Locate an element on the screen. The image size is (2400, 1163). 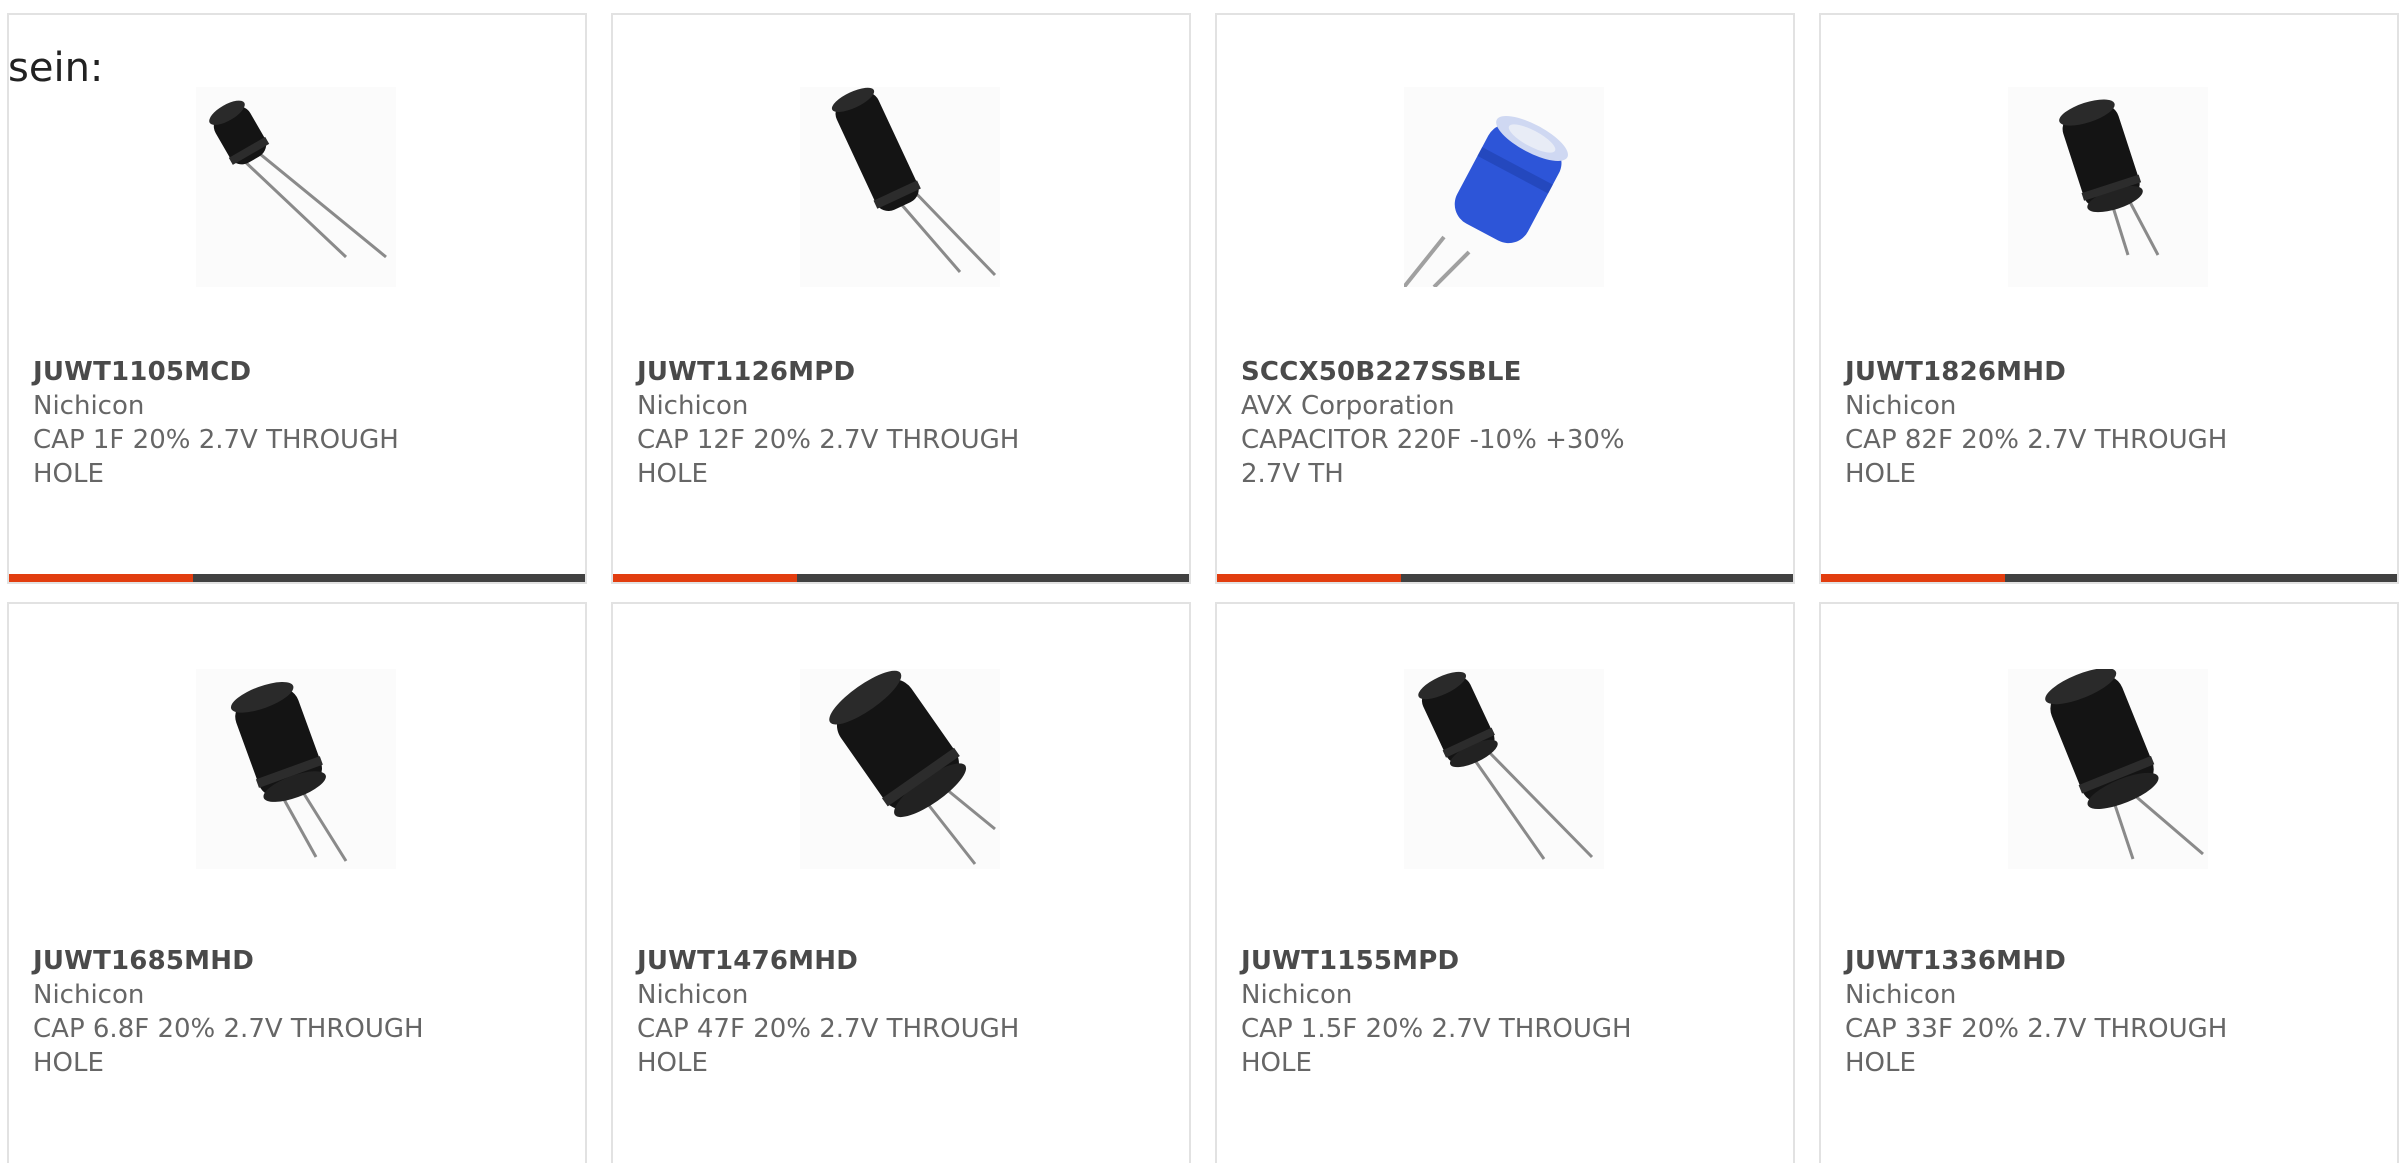
description-line: CAP 6.8F 20% 2.7V THROUGH is located at coordinates (228, 1029).